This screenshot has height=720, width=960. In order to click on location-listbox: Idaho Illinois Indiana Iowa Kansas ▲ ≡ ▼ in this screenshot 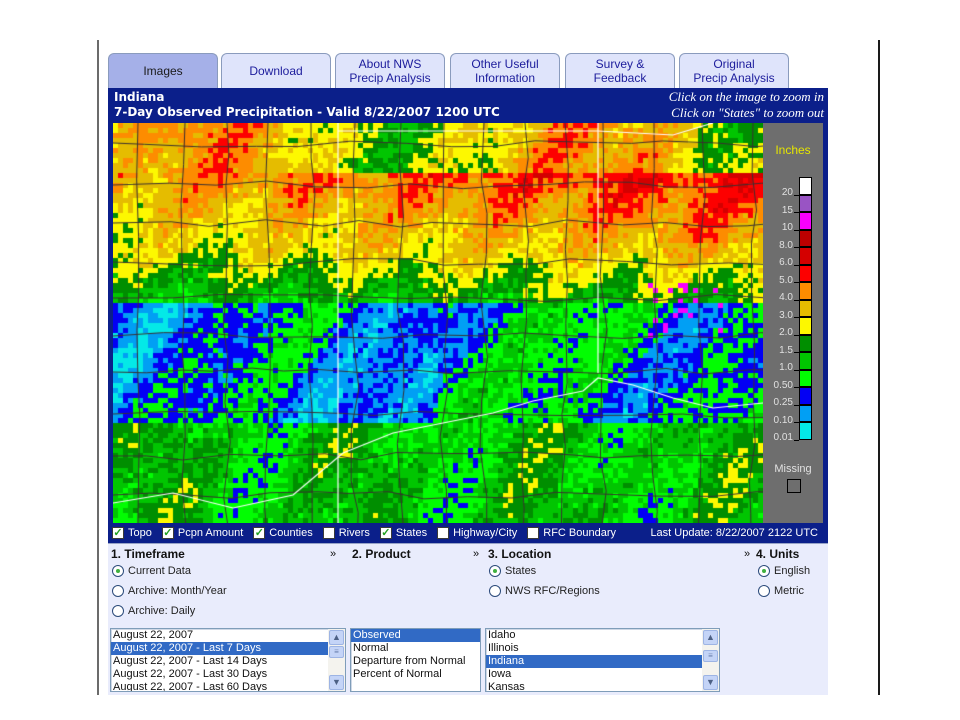, I will do `click(602, 660)`.